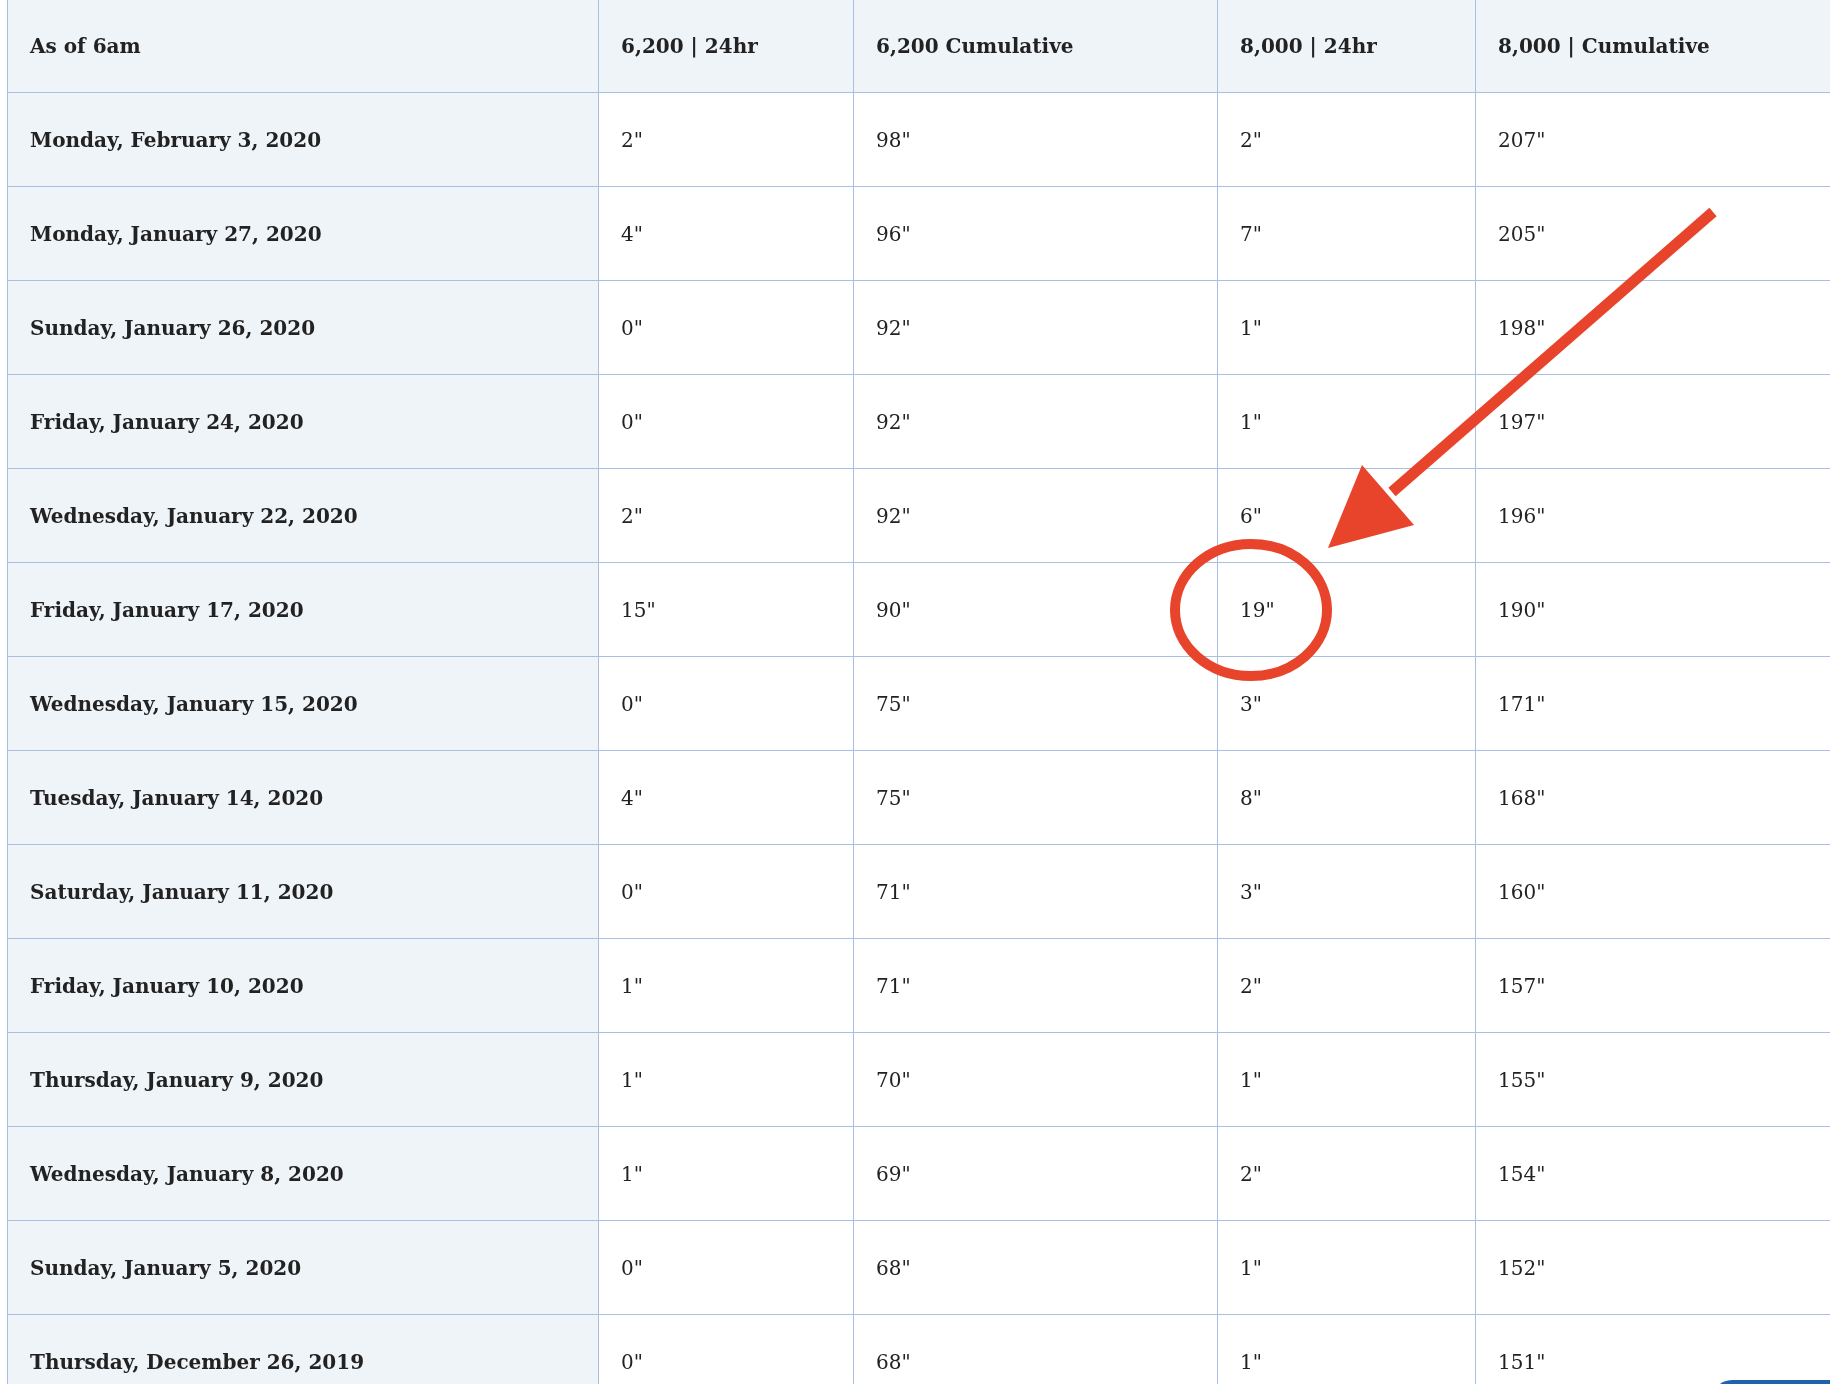 This screenshot has height=1384, width=1830. What do you see at coordinates (1653, 46) in the screenshot?
I see `column-header: 8,000 | Cumulative` at bounding box center [1653, 46].